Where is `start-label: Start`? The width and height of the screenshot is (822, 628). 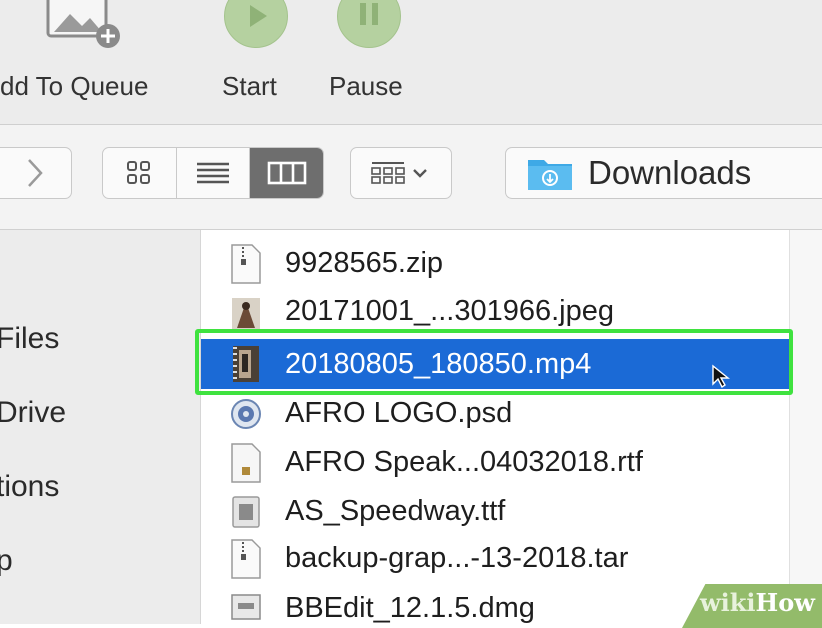
start-label: Start is located at coordinates (249, 86).